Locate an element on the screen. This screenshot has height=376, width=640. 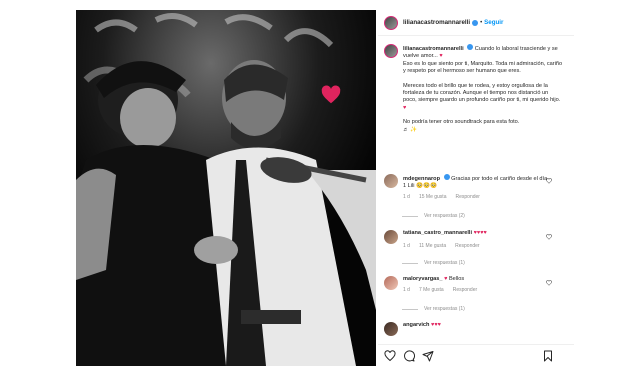
paper-plane-icon is located at coordinates (428, 356).